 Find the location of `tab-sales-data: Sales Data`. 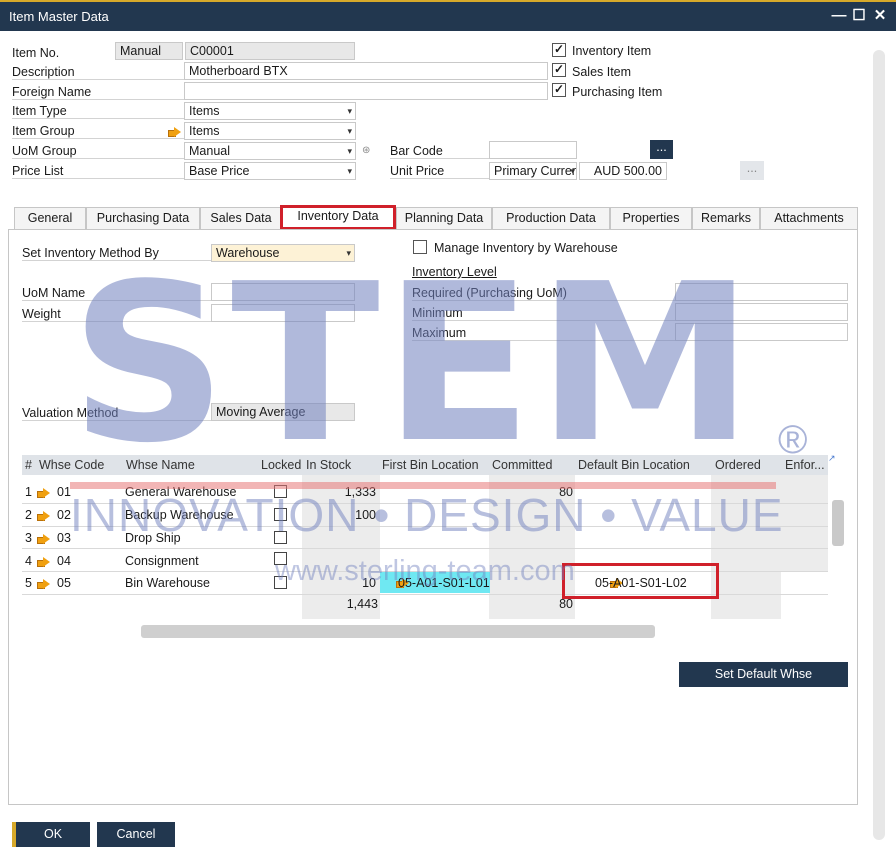

tab-sales-data: Sales Data is located at coordinates (241, 218).